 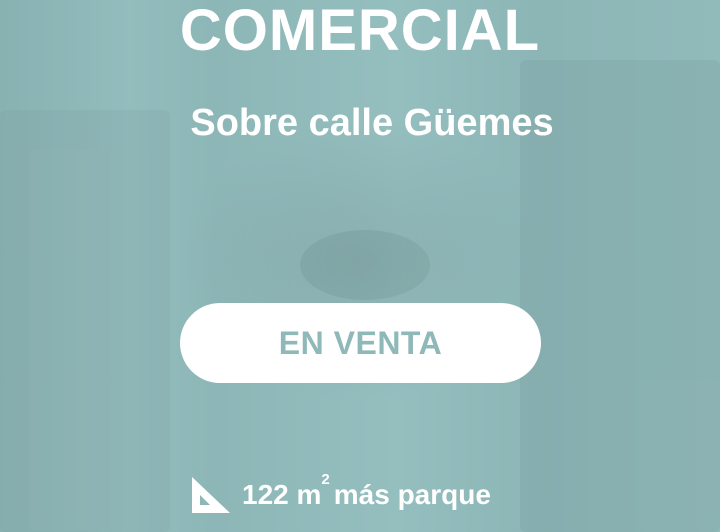 I want to click on area-value: 122 m, so click(x=282, y=494).